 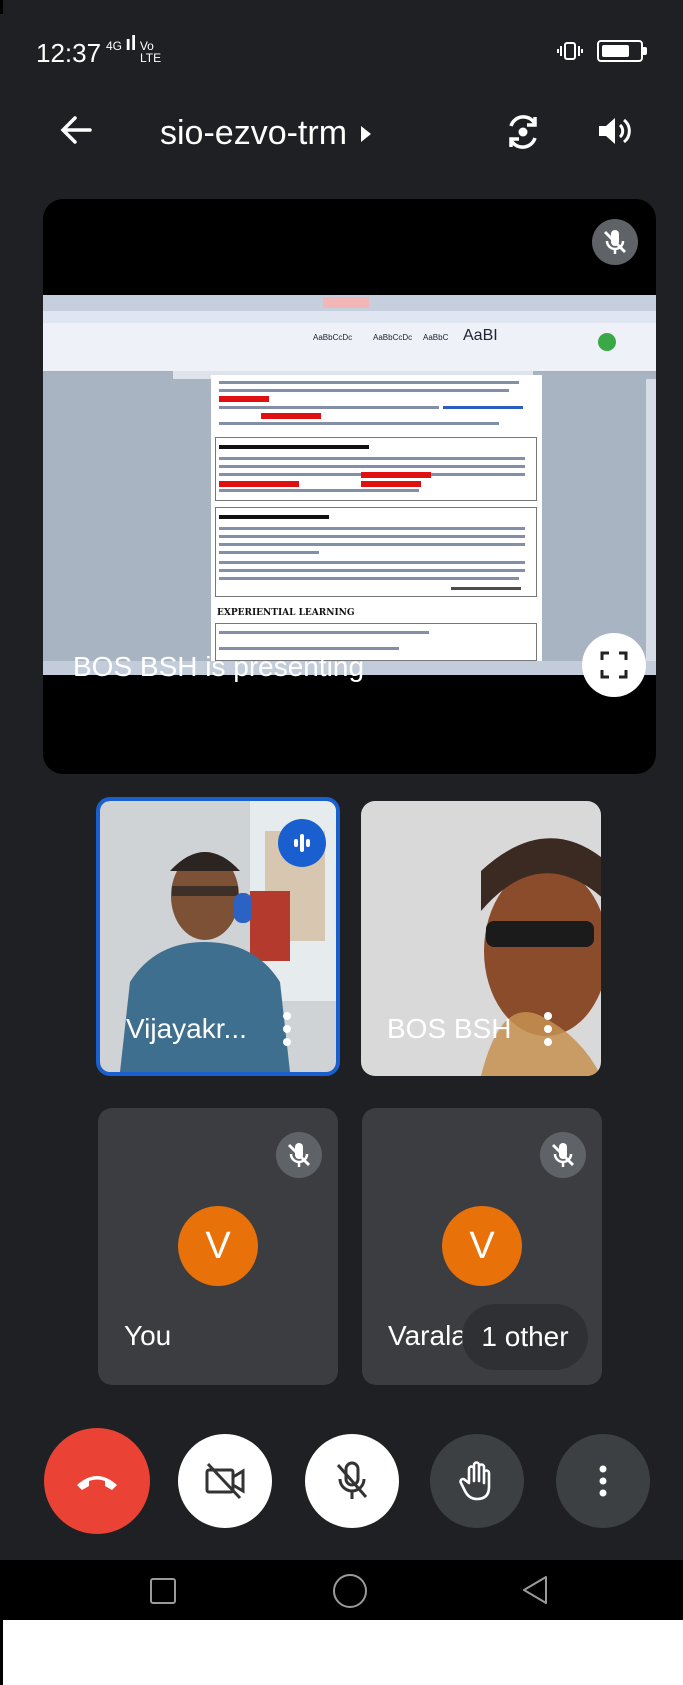 What do you see at coordinates (570, 51) in the screenshot?
I see `vibrate-icon` at bounding box center [570, 51].